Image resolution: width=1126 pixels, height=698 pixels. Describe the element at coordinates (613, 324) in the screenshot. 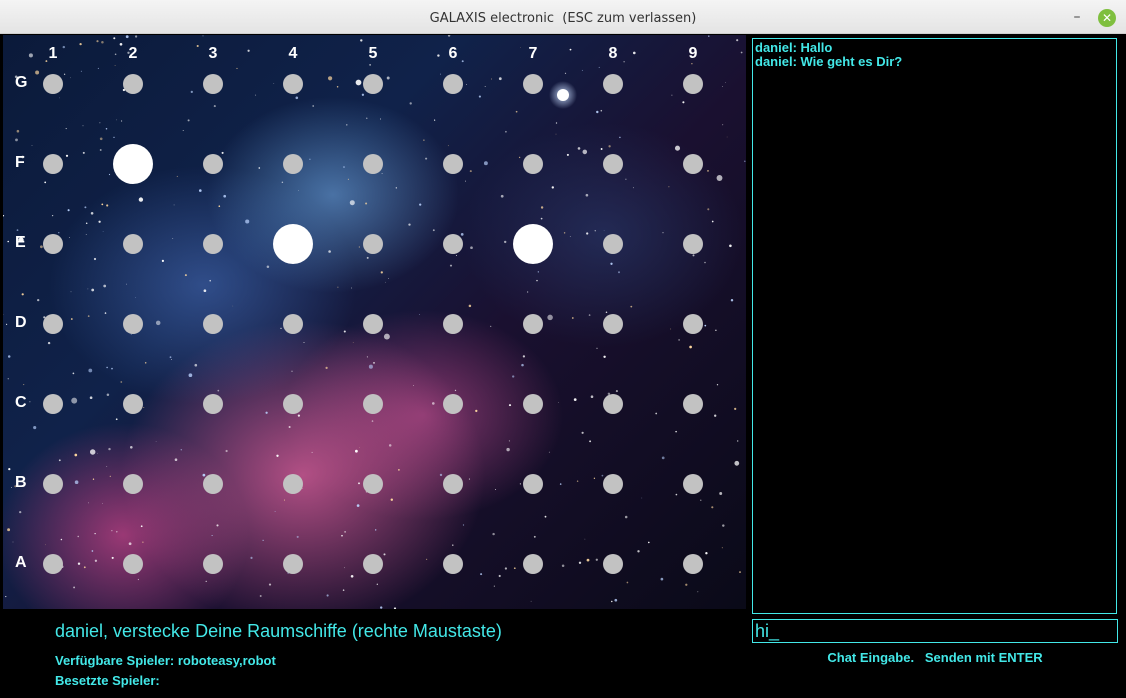

I see `grid-hole-D8` at that location.